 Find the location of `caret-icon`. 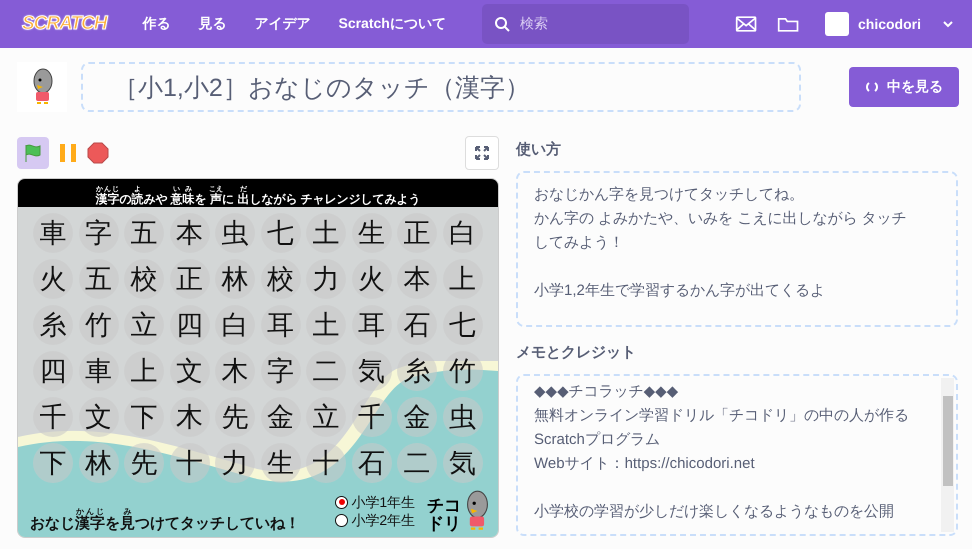

caret-icon is located at coordinates (948, 24).